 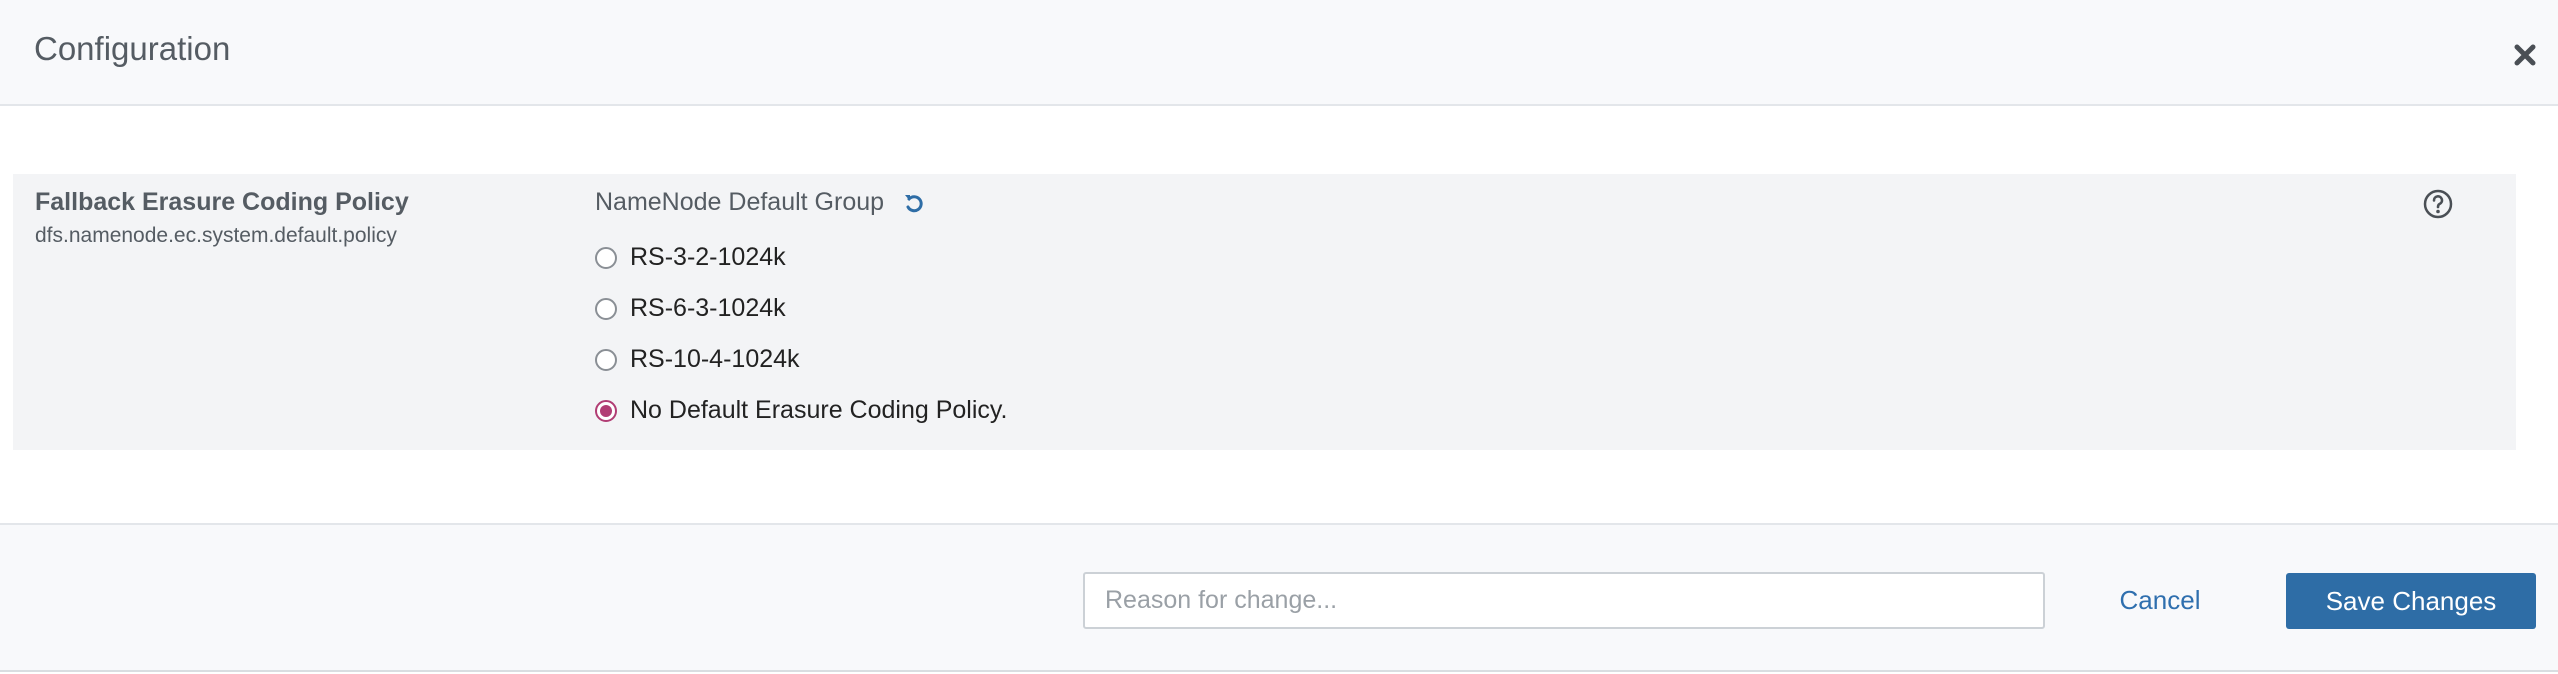 I want to click on radio-button-selected, so click(x=606, y=410).